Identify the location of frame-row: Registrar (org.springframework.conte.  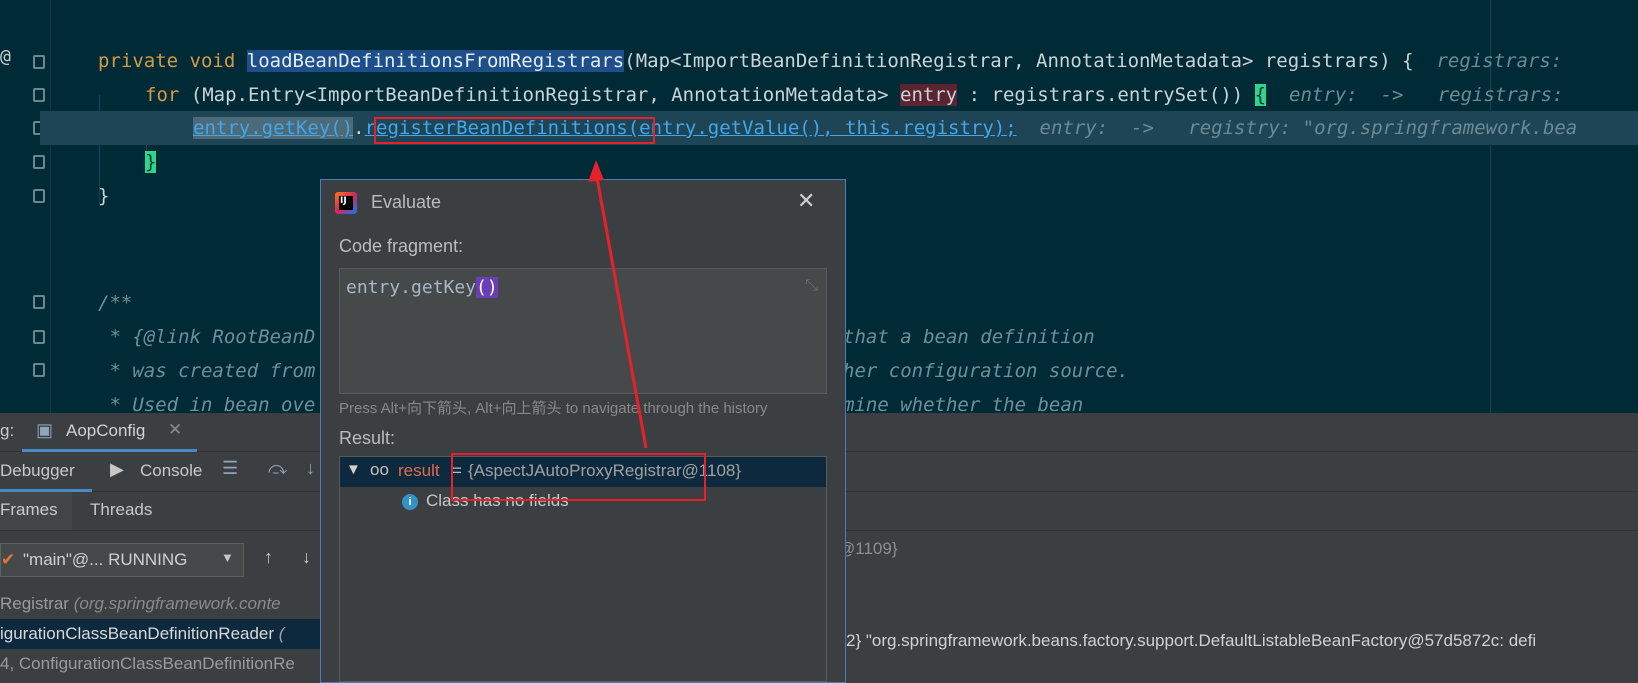
(165, 604).